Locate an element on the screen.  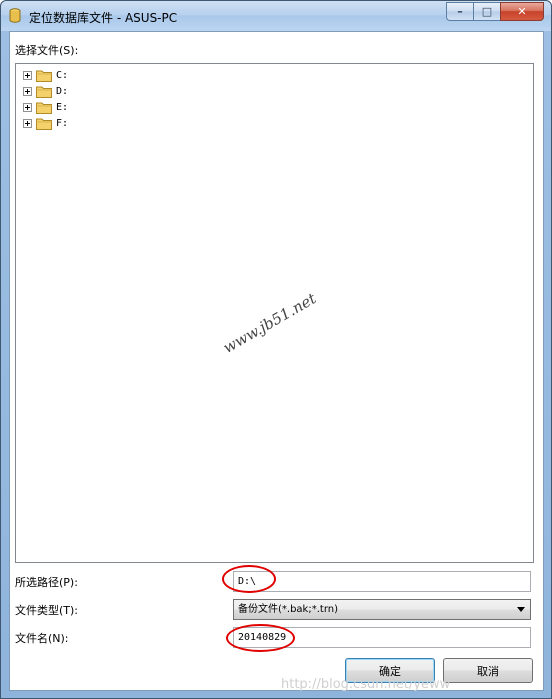
close-button: ✕ is located at coordinates (522, 11).